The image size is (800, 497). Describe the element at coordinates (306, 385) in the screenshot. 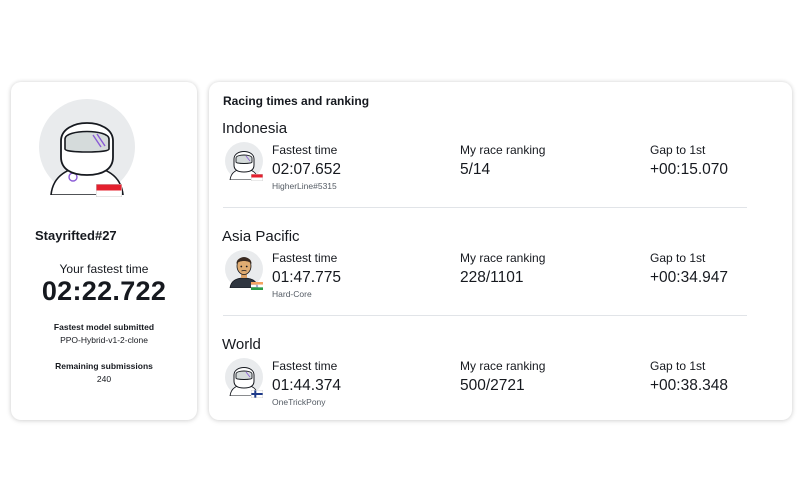

I see `fastest-time-value: 01:44.374` at that location.